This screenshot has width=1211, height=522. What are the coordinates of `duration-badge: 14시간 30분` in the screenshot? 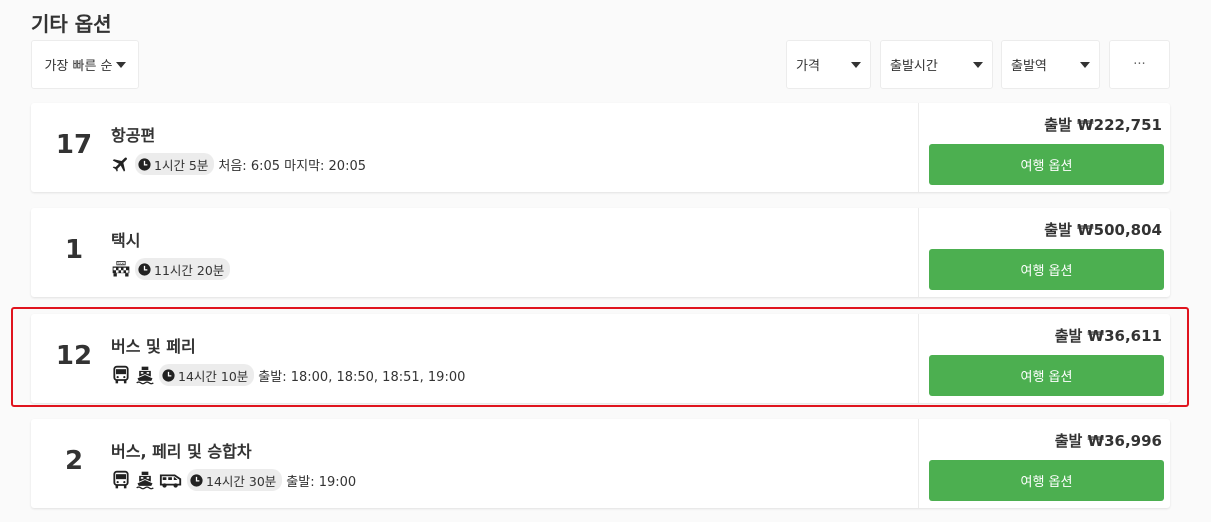 It's located at (235, 480).